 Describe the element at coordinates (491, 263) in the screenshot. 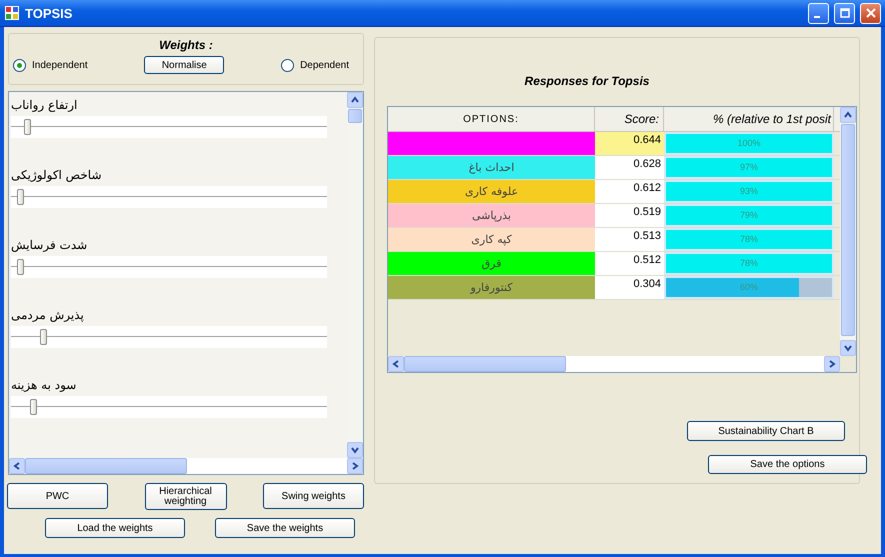

I see `option-cell: قرق` at that location.